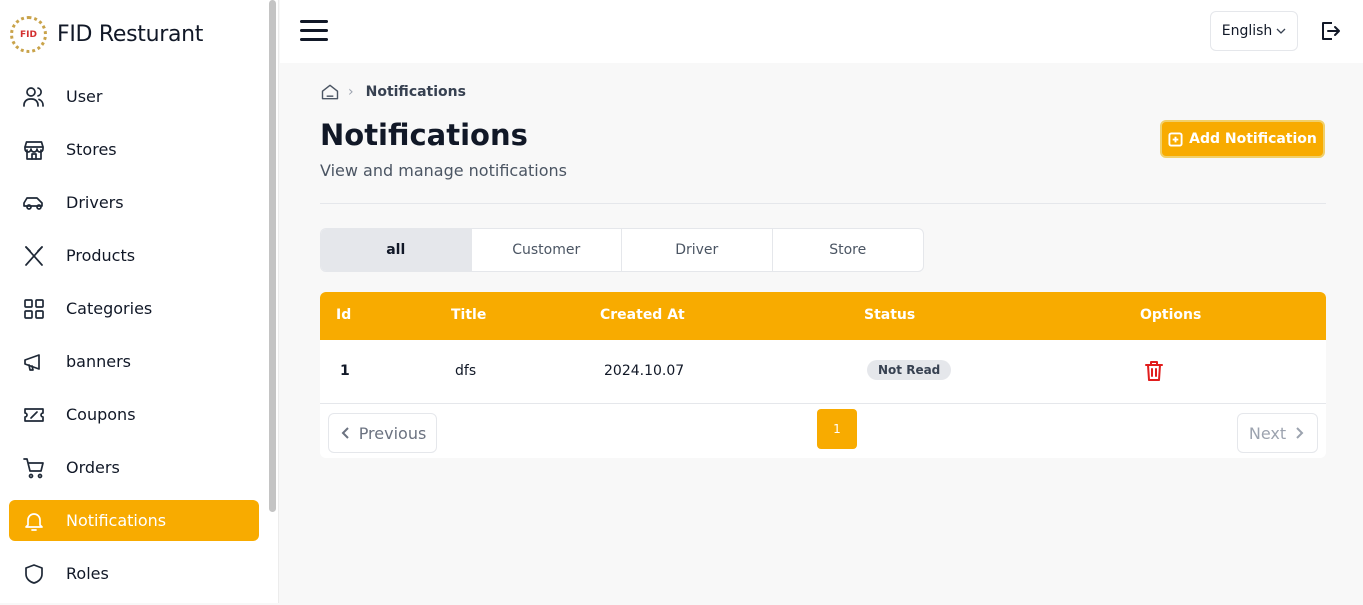 This screenshot has width=1363, height=605. What do you see at coordinates (33, 467) in the screenshot?
I see `cart-icon` at bounding box center [33, 467].